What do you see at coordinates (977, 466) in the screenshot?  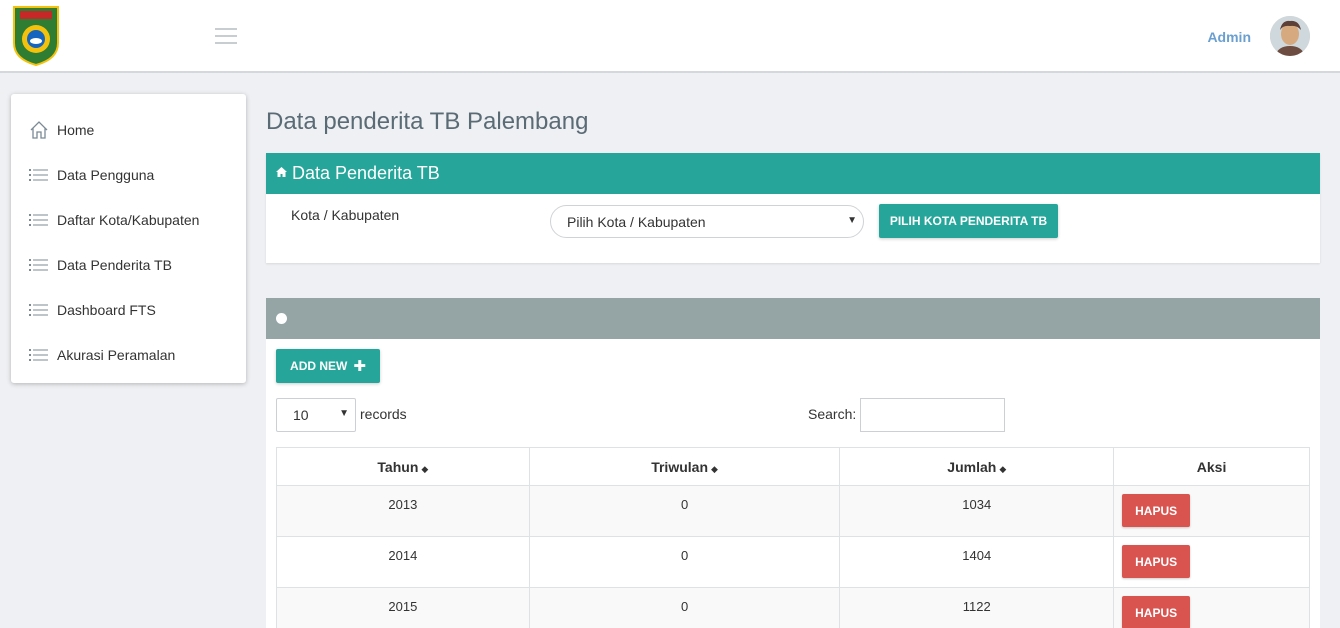 I see `column-header-jumlah: Jumlah ◆` at bounding box center [977, 466].